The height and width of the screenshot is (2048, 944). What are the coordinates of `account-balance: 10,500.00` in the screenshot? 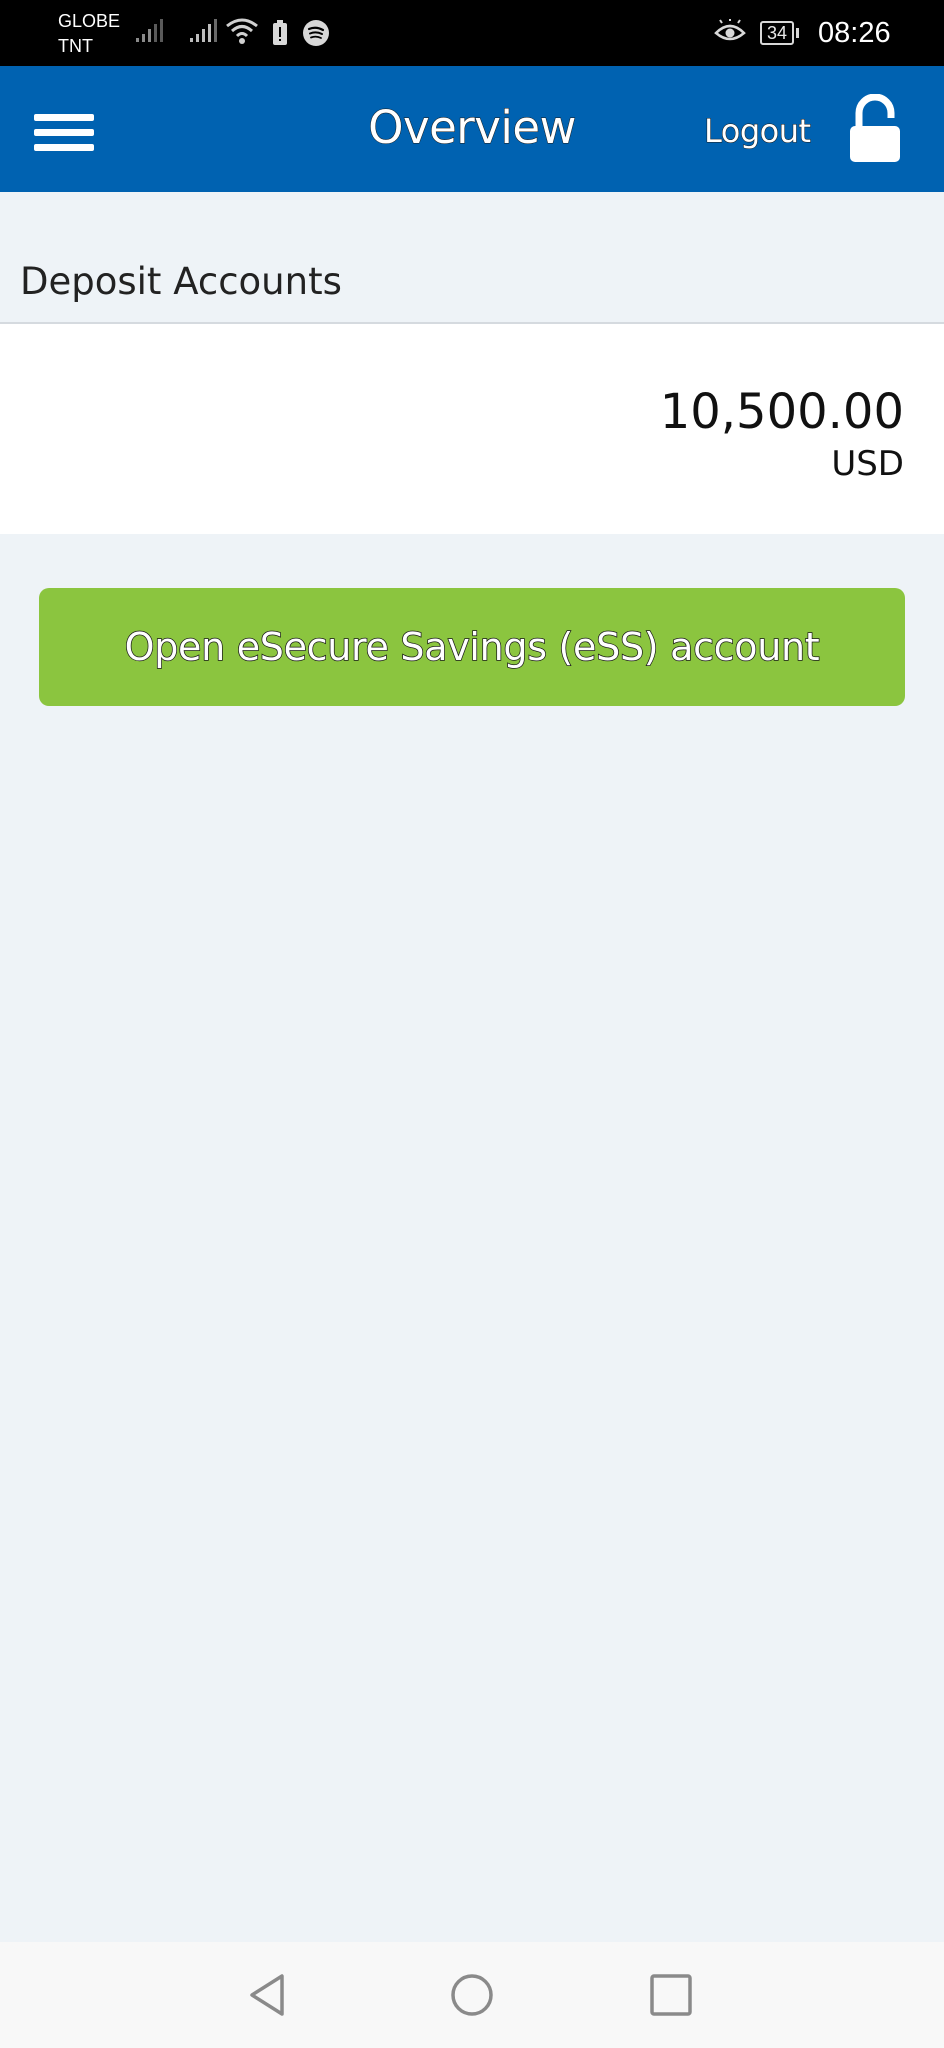 It's located at (781, 412).